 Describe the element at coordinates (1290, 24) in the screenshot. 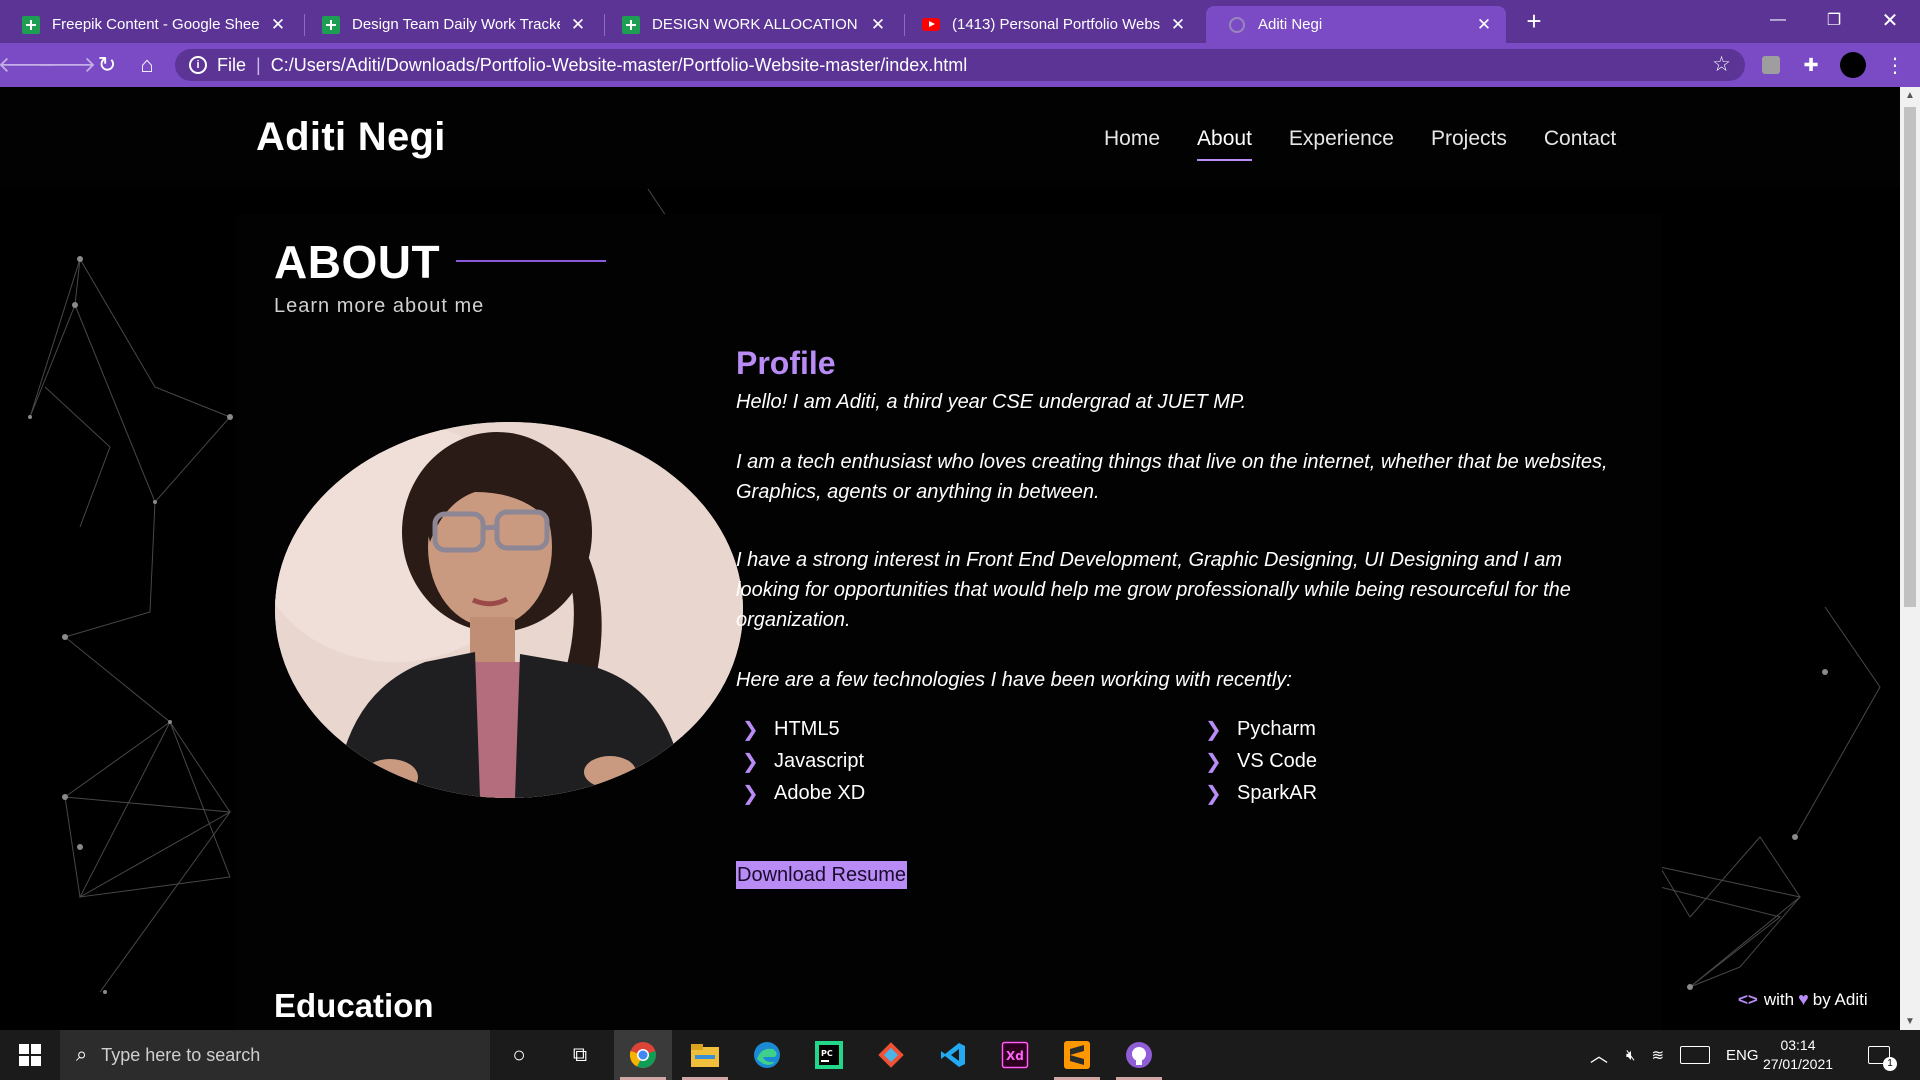

I see `tab-title: Aditi Negi` at that location.